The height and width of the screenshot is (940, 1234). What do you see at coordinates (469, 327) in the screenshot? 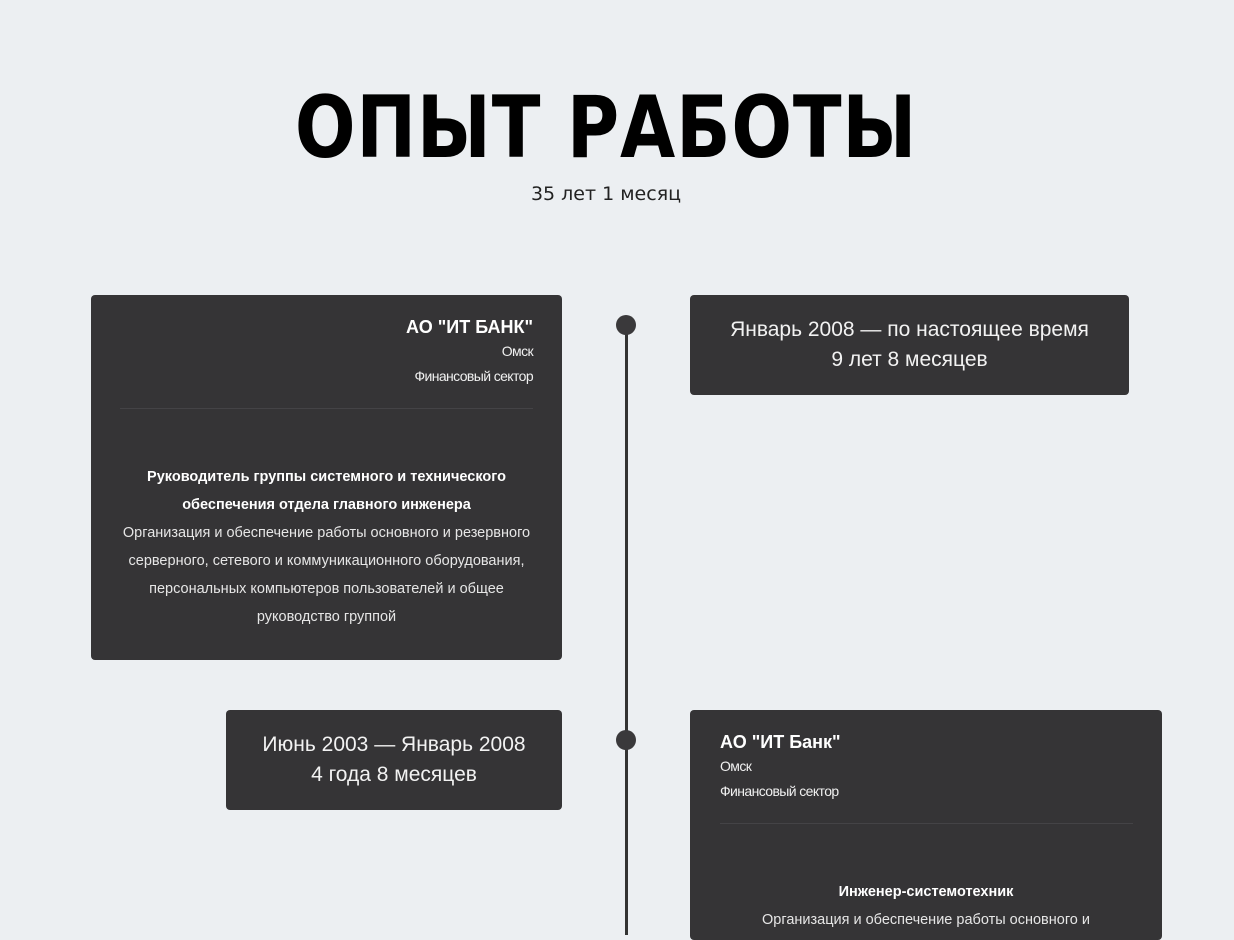
I see `company-name: АО "ИТ БАНК"` at bounding box center [469, 327].